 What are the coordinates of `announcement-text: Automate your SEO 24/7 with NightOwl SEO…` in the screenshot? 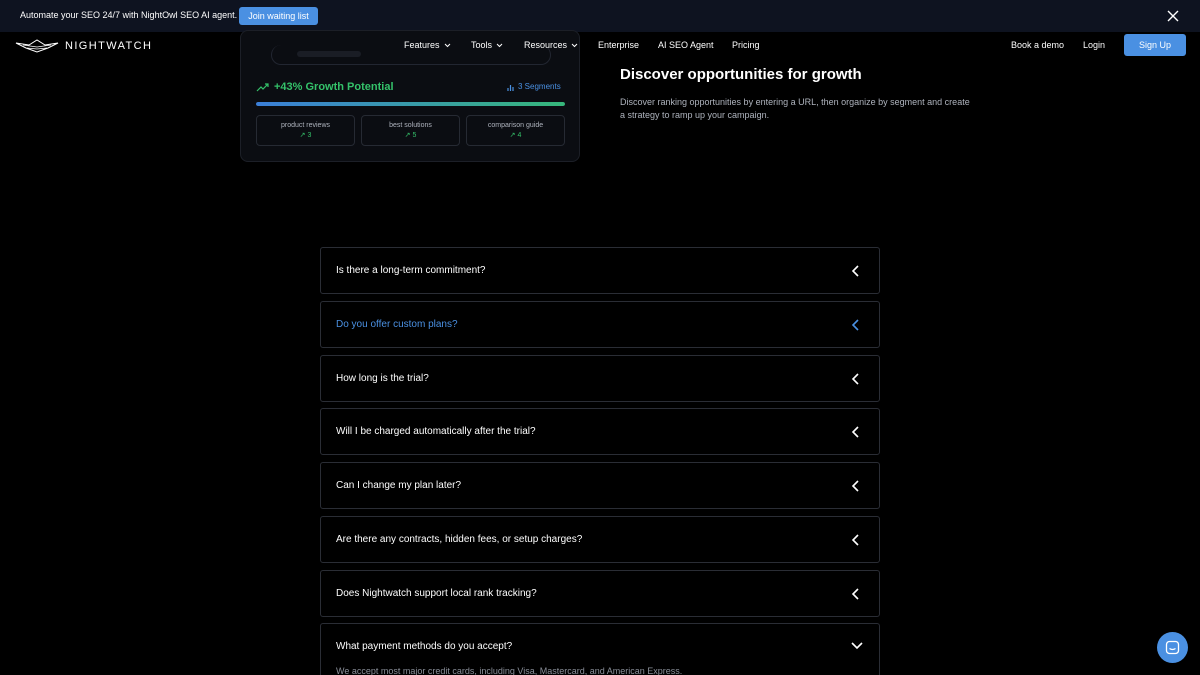 It's located at (129, 15).